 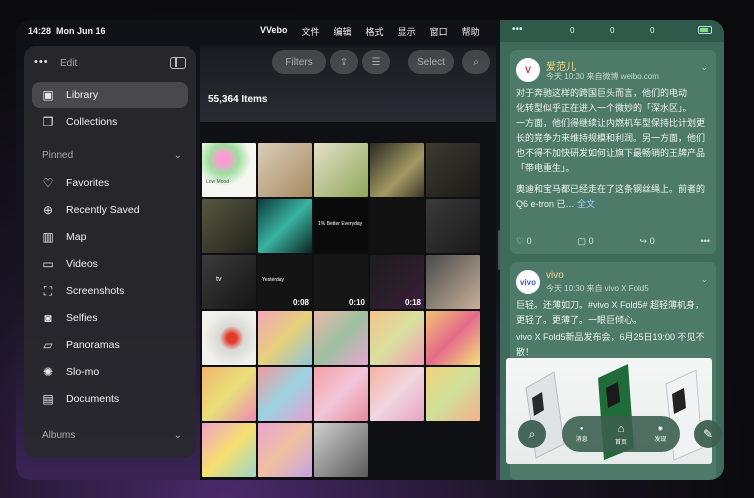 I want to click on menu-format: 格式, so click(x=375, y=31).